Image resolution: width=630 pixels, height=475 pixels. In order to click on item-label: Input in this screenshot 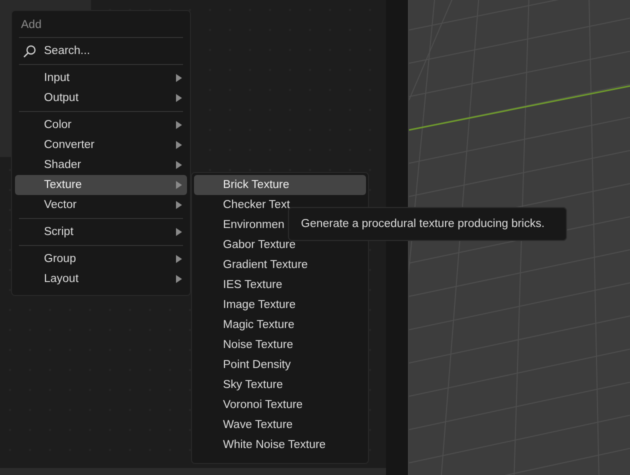, I will do `click(57, 78)`.